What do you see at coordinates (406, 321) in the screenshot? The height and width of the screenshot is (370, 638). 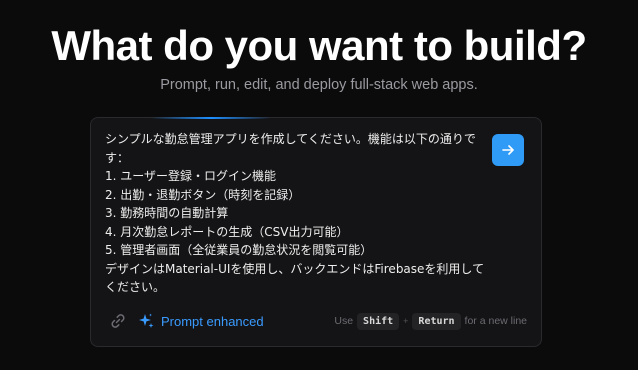 I see `hint-plus: +` at bounding box center [406, 321].